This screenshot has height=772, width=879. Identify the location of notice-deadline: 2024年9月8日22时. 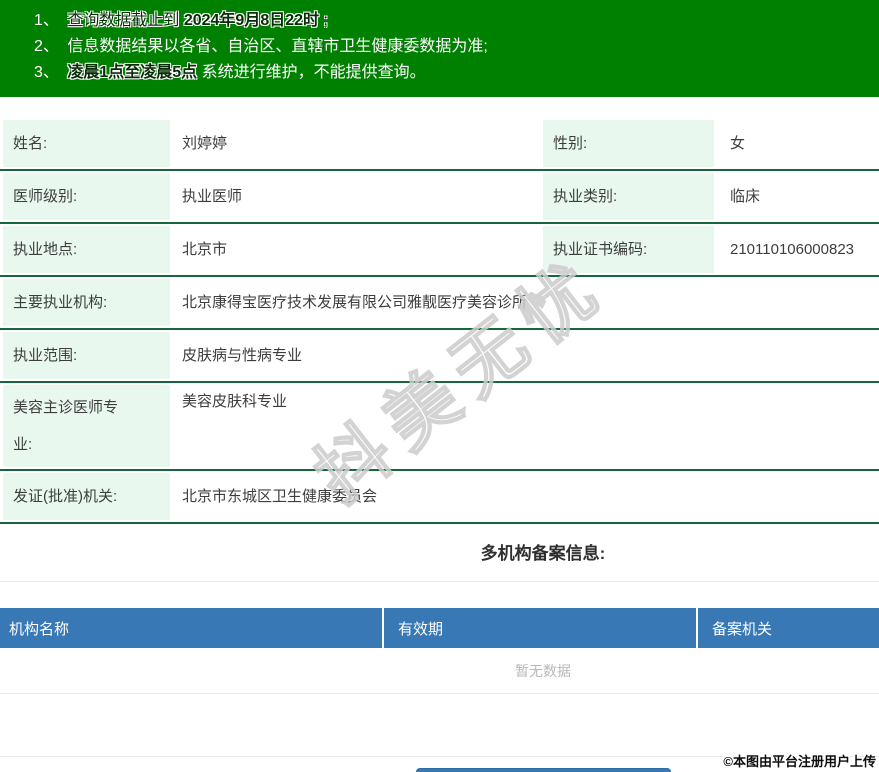
(251, 20).